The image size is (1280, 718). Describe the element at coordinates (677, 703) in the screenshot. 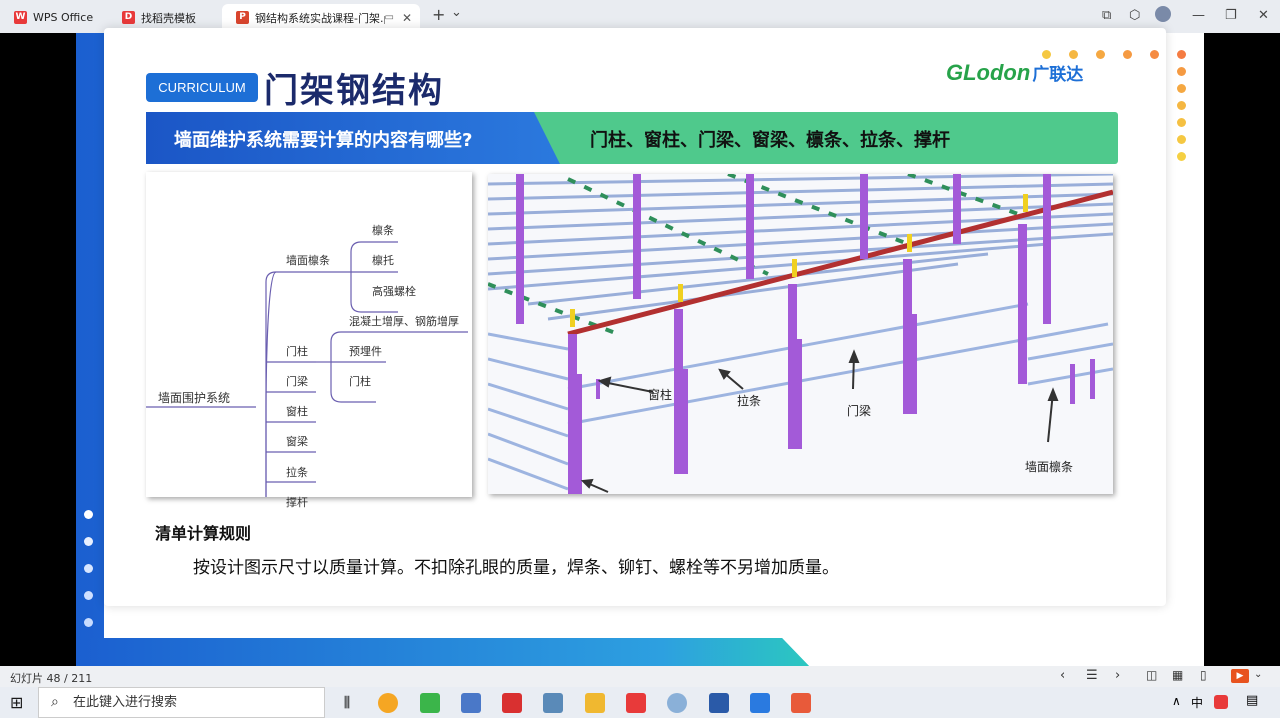

I see `app-cloud-icon` at that location.